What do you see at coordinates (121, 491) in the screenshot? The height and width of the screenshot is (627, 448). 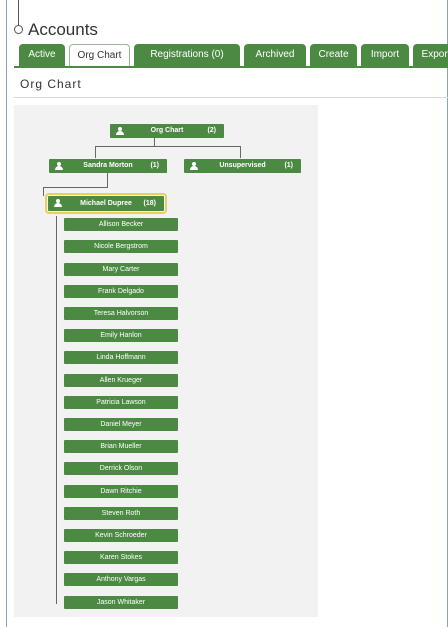 I see `org-leaf: Dawn Ritchie` at bounding box center [121, 491].